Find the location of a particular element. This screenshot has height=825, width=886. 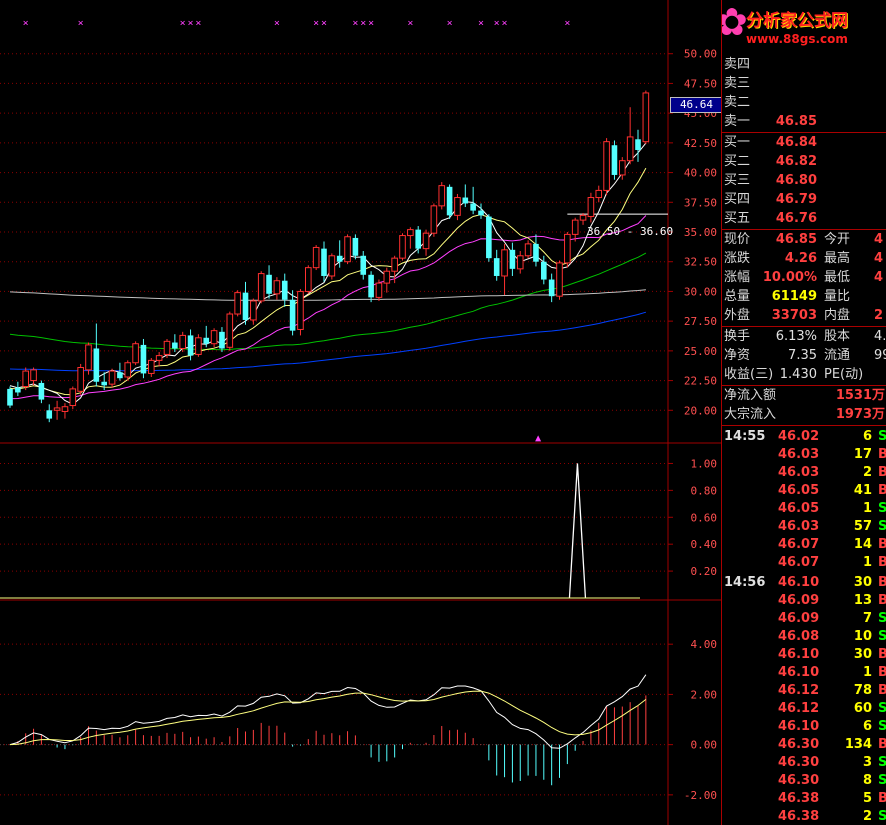

tick-volume: 8 is located at coordinates (867, 780).